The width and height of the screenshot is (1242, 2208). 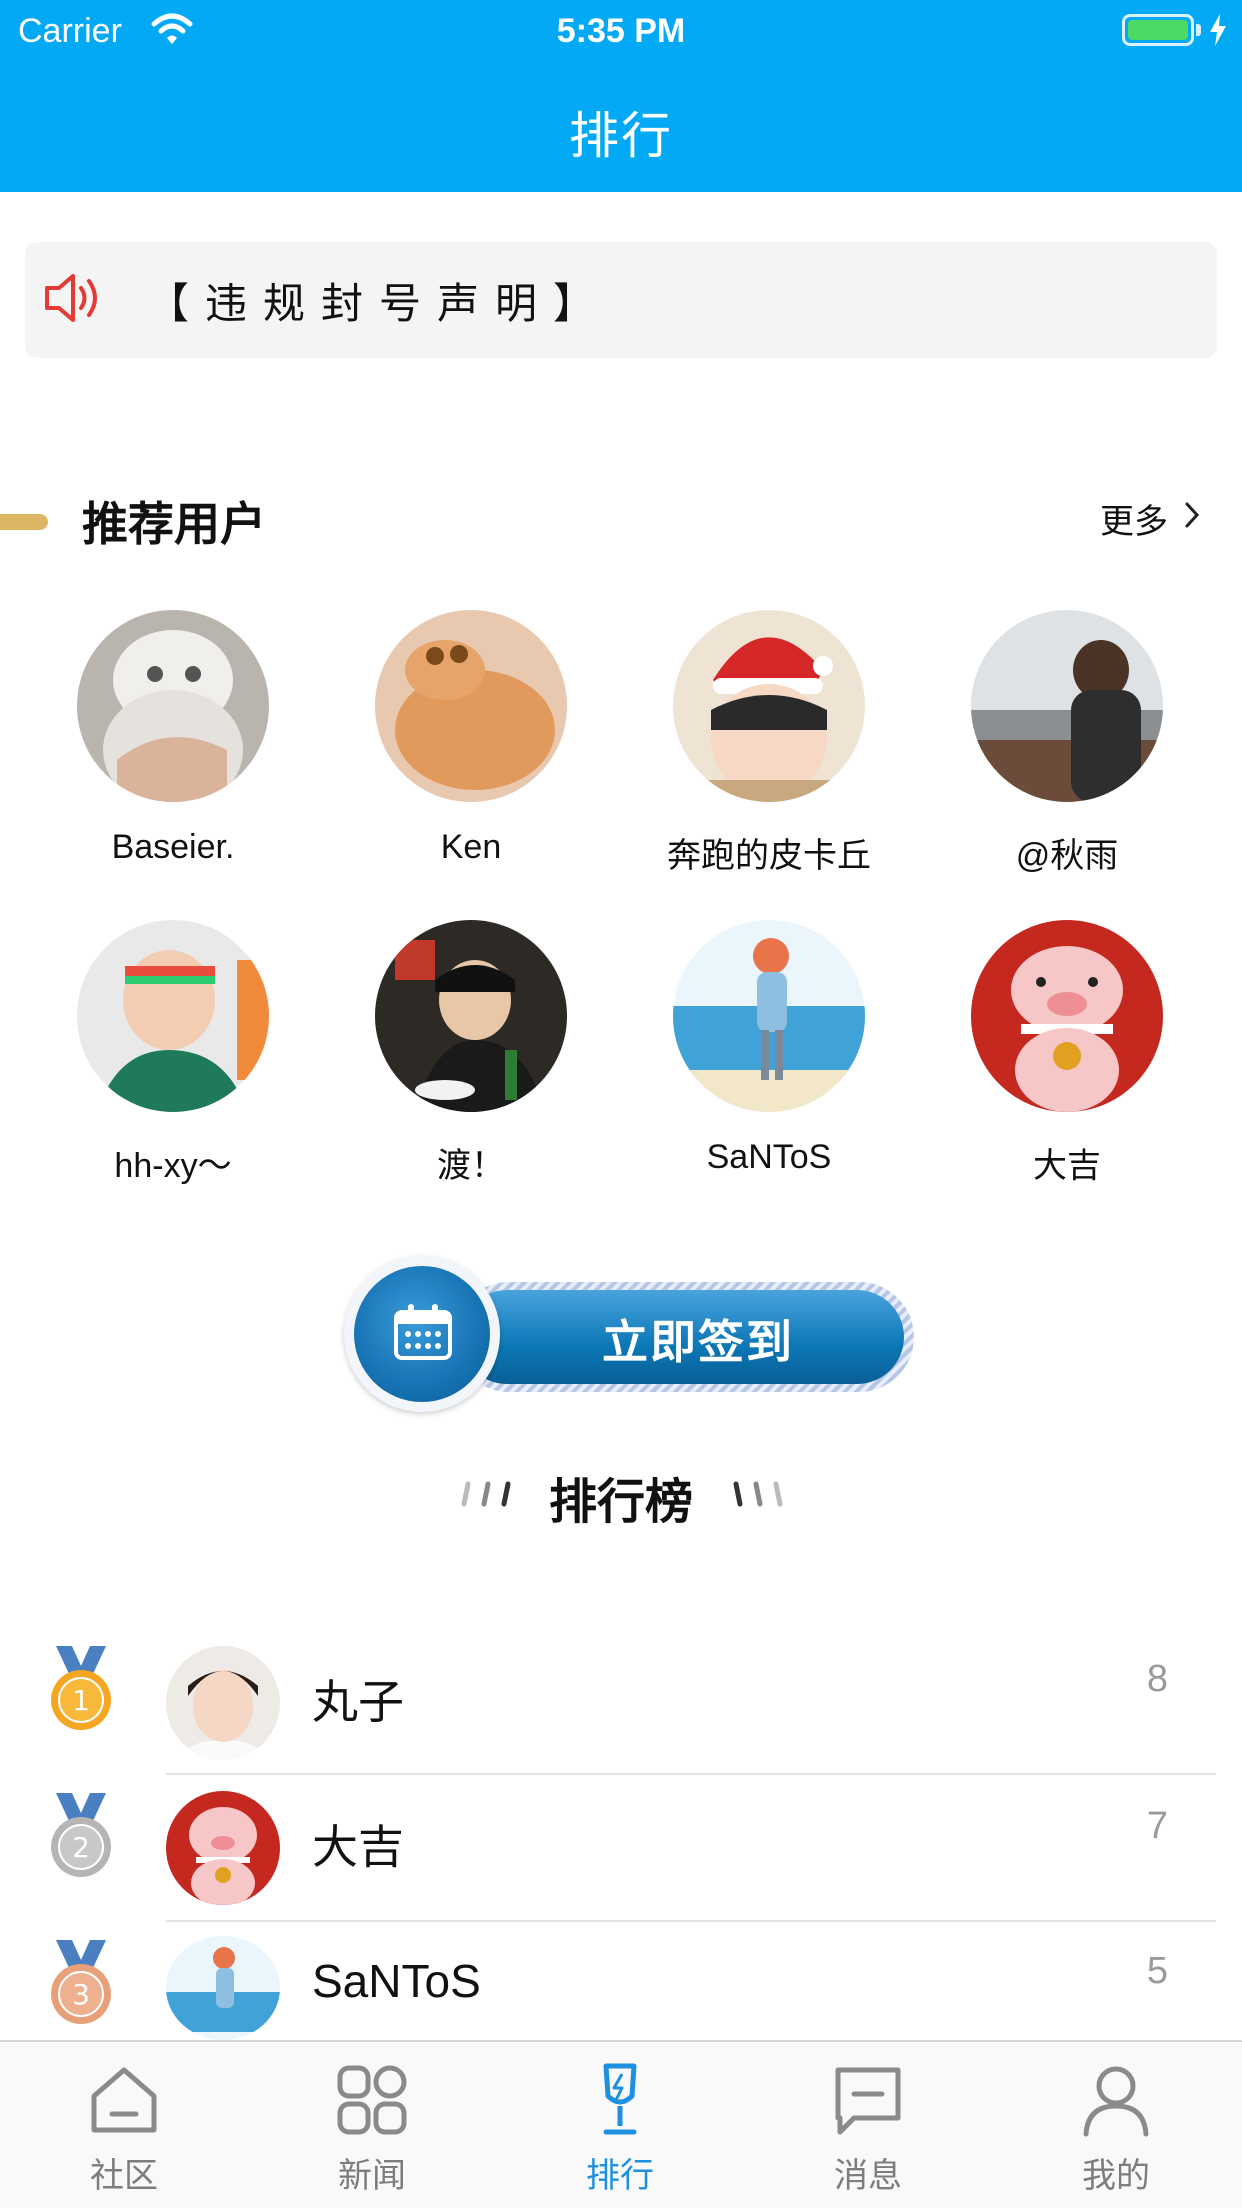 What do you see at coordinates (173, 847) in the screenshot?
I see `user-name: Baseier.` at bounding box center [173, 847].